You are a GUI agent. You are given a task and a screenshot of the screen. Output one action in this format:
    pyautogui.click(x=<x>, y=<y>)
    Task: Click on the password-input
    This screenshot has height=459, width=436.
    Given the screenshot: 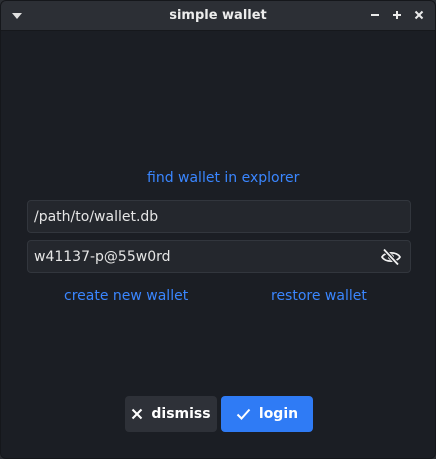 What is the action you would take?
    pyautogui.click(x=204, y=256)
    